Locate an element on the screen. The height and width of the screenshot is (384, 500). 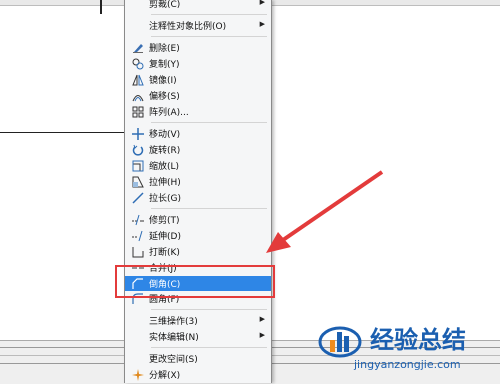
watermark-url: jingyanzongjie.com is located at coordinates (407, 364).